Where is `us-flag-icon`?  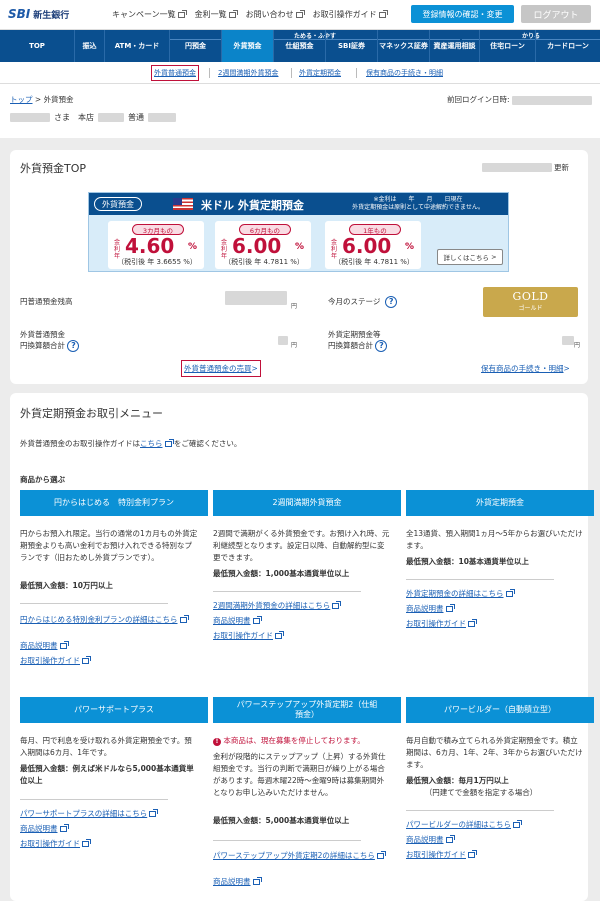 us-flag-icon is located at coordinates (183, 204).